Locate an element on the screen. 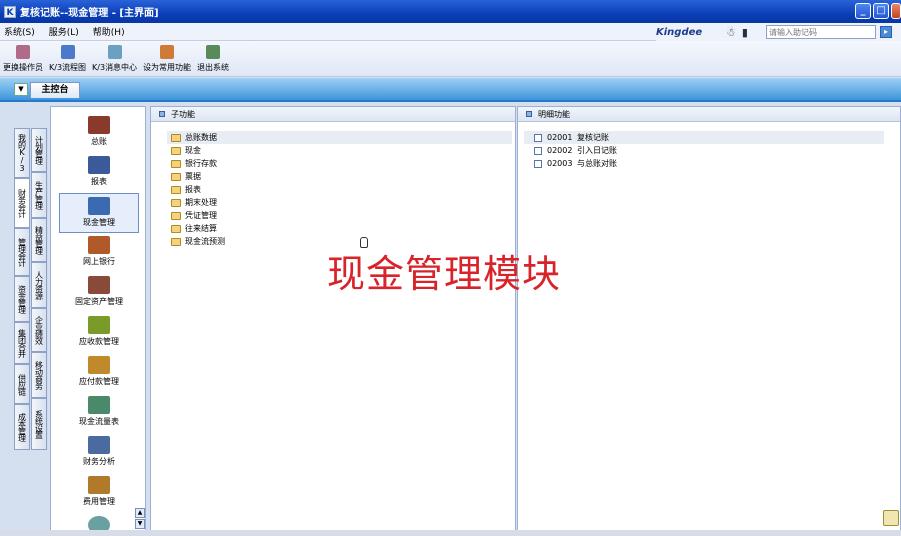 The image size is (901, 536). tree-item: 往来结算 is located at coordinates (341, 228).